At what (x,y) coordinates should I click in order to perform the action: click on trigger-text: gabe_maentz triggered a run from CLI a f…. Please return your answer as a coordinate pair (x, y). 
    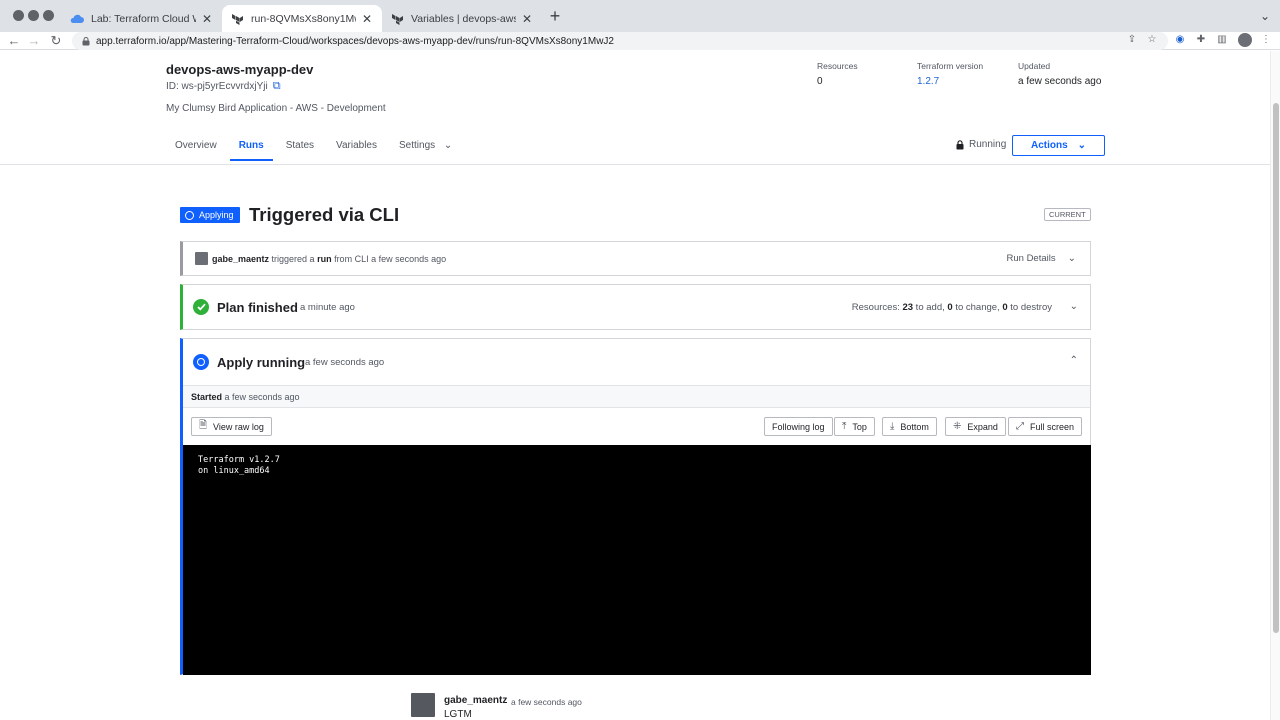
    Looking at the image, I should click on (329, 259).